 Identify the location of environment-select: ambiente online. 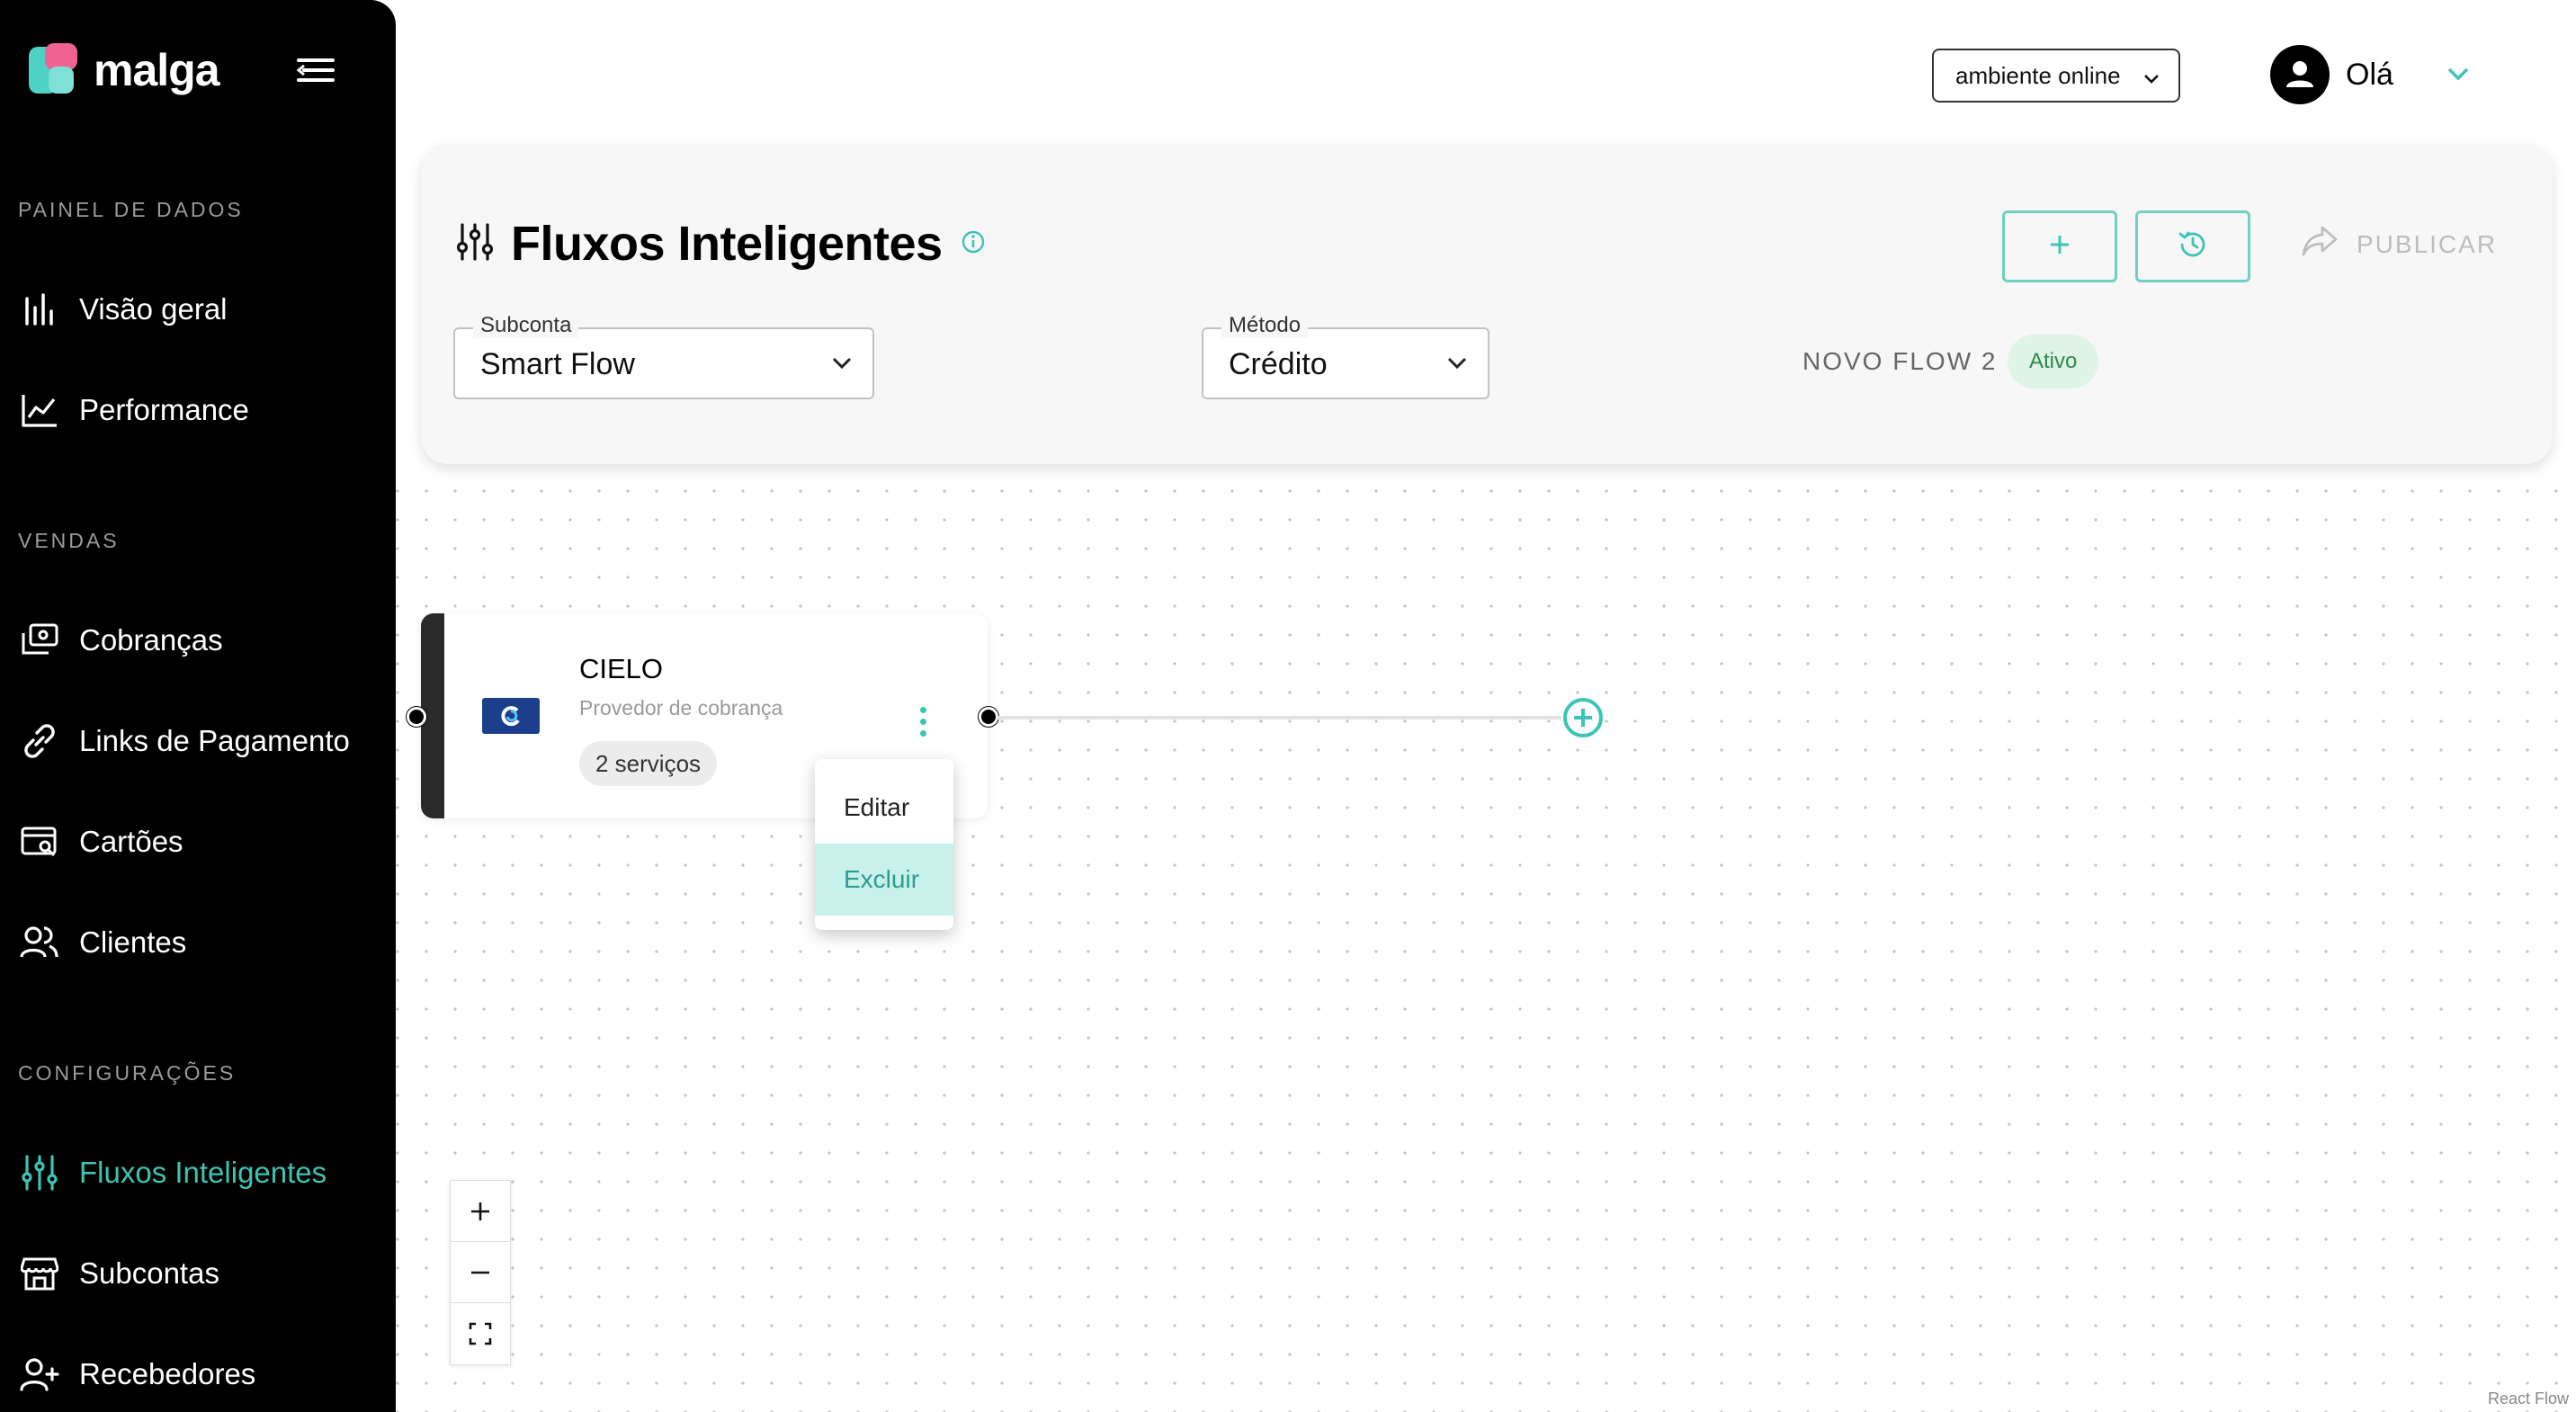
(2056, 76).